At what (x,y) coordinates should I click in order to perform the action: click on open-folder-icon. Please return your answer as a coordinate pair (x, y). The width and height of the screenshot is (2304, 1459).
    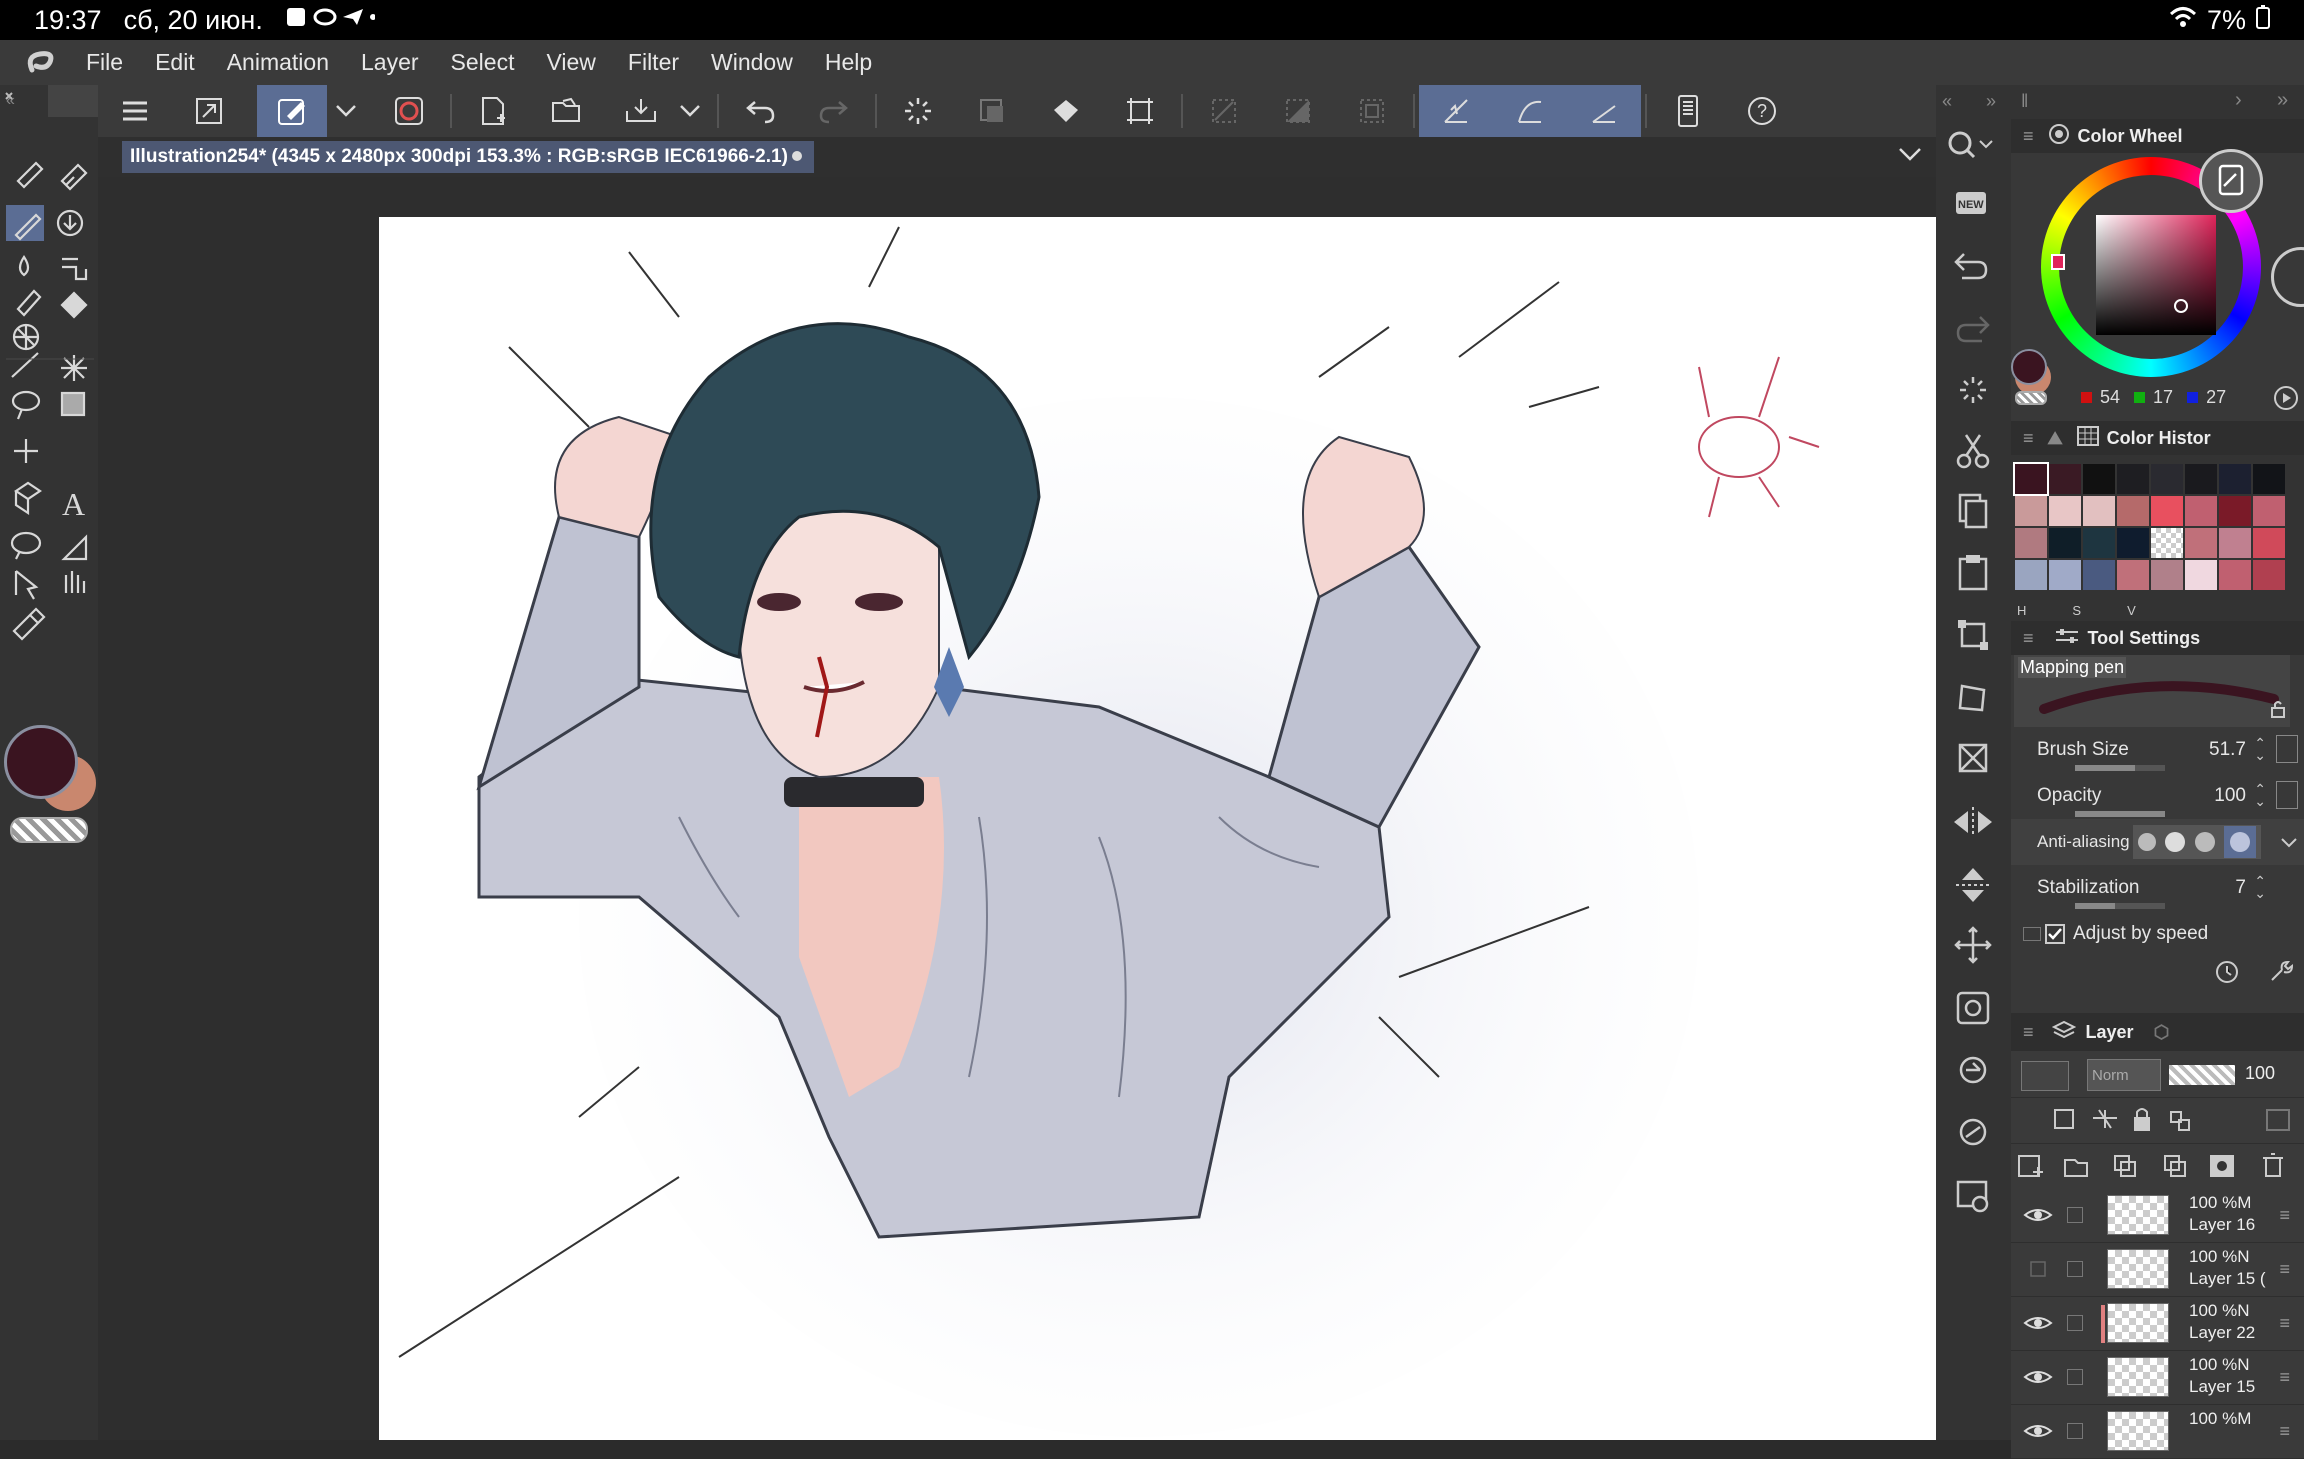
    Looking at the image, I should click on (567, 111).